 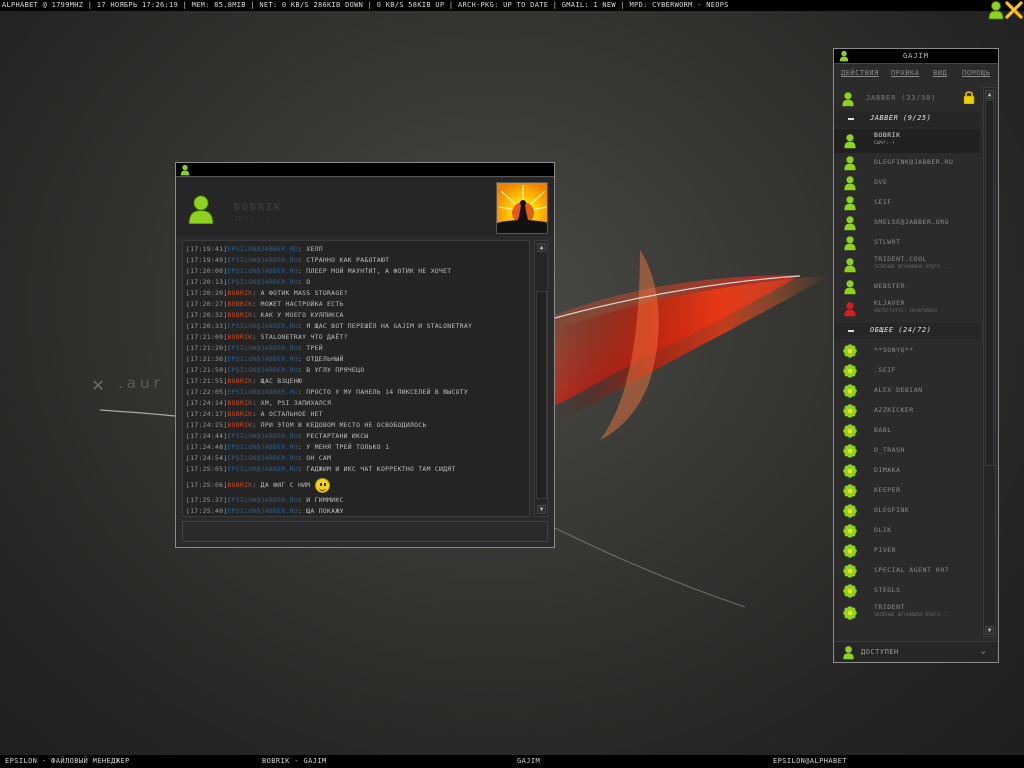 What do you see at coordinates (207, 500) in the screenshot?
I see `message-timestamp: [17:25:37]` at bounding box center [207, 500].